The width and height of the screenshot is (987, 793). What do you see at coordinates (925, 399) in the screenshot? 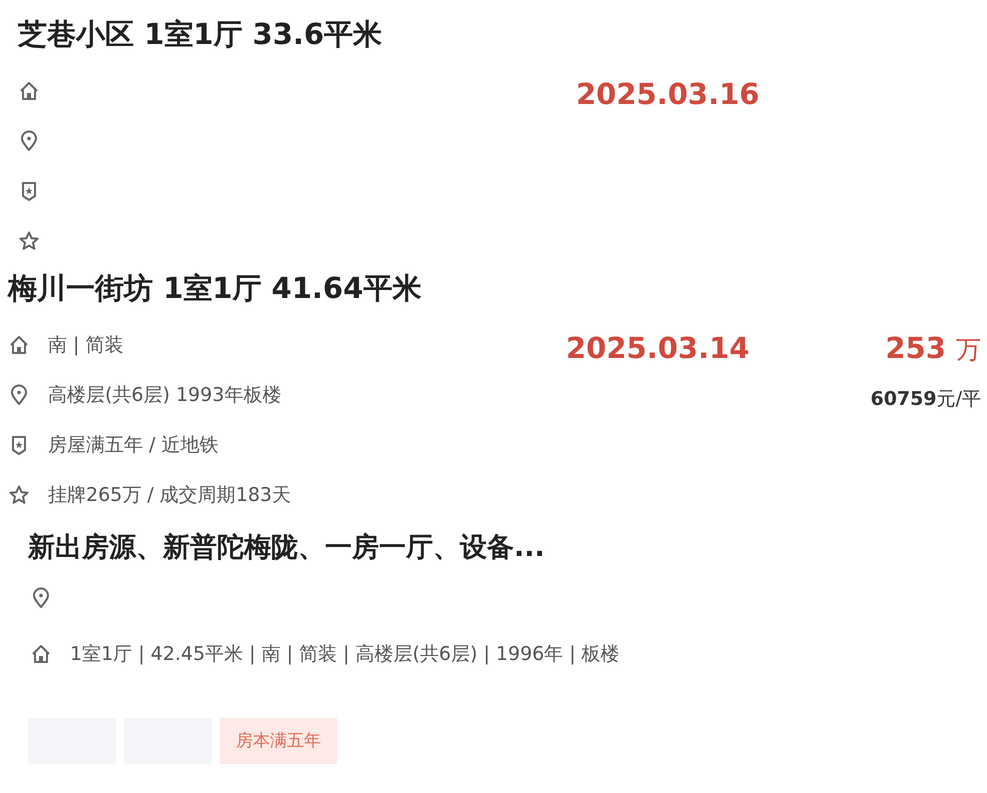
I see `unit-price-text: 60759元/平` at bounding box center [925, 399].